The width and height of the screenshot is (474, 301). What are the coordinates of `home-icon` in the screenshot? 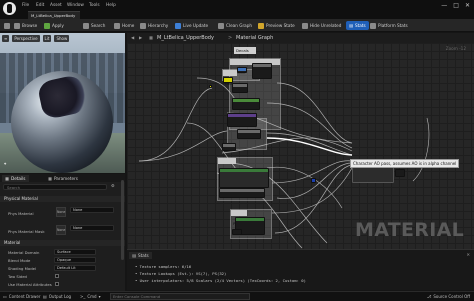 It's located at (117, 25).